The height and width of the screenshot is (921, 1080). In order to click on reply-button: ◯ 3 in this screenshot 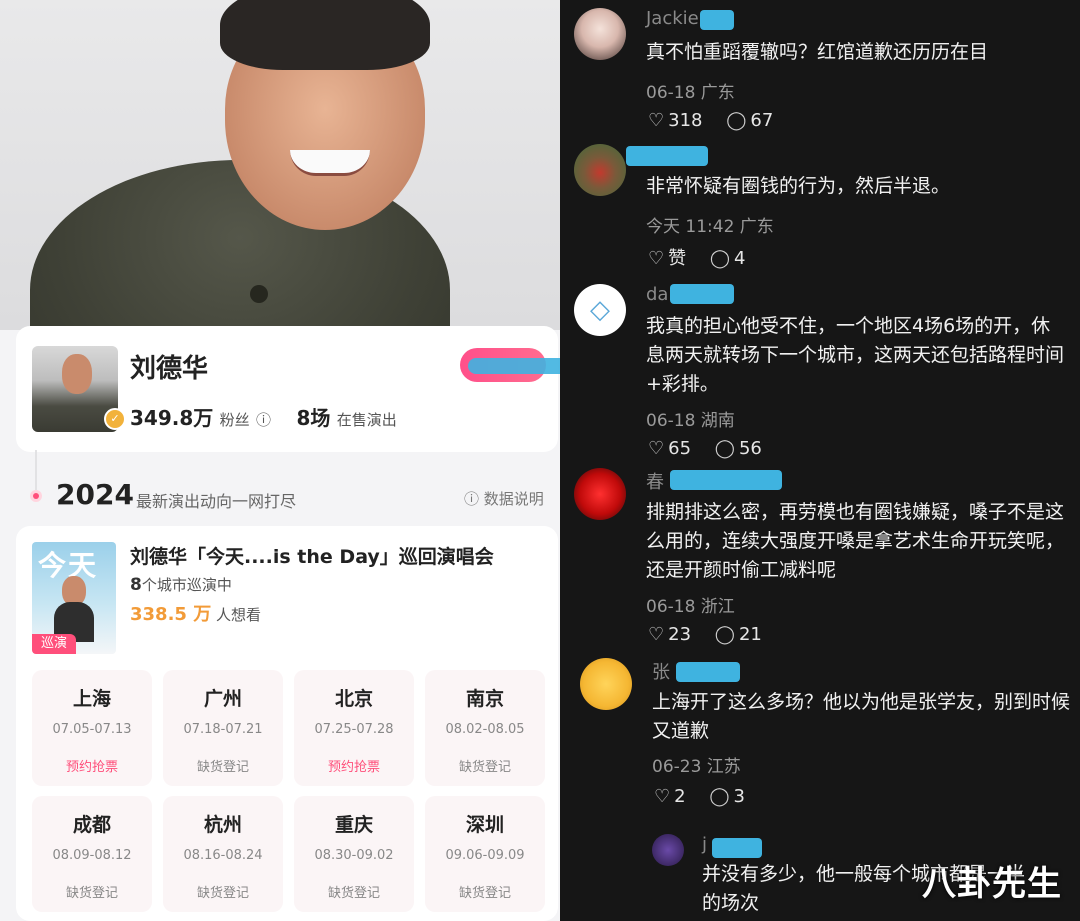, I will do `click(727, 796)`.